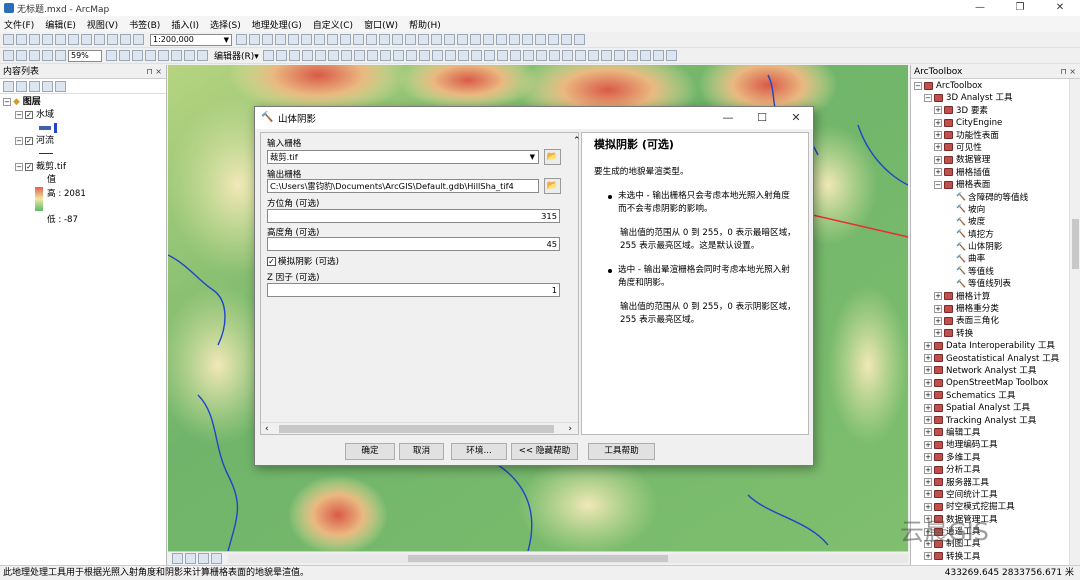 This screenshot has height=580, width=1080. Describe the element at coordinates (997, 284) in the screenshot. I see `toolbox-tool-row: 🔨 等值线列表` at that location.